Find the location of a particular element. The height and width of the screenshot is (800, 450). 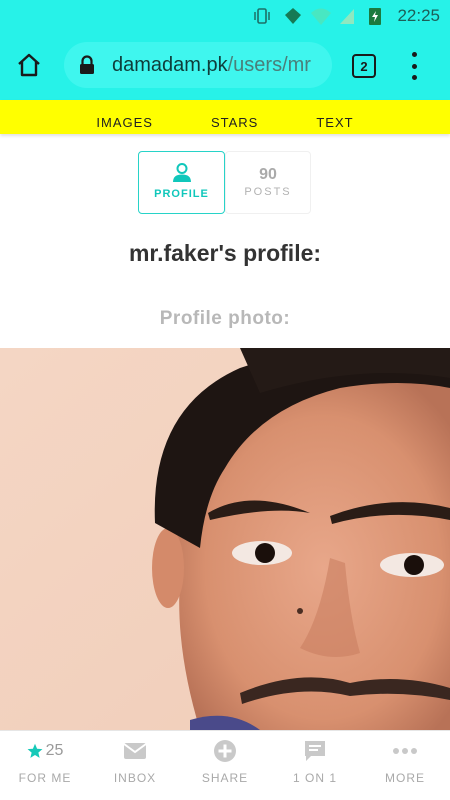

battery-icon is located at coordinates (375, 16).